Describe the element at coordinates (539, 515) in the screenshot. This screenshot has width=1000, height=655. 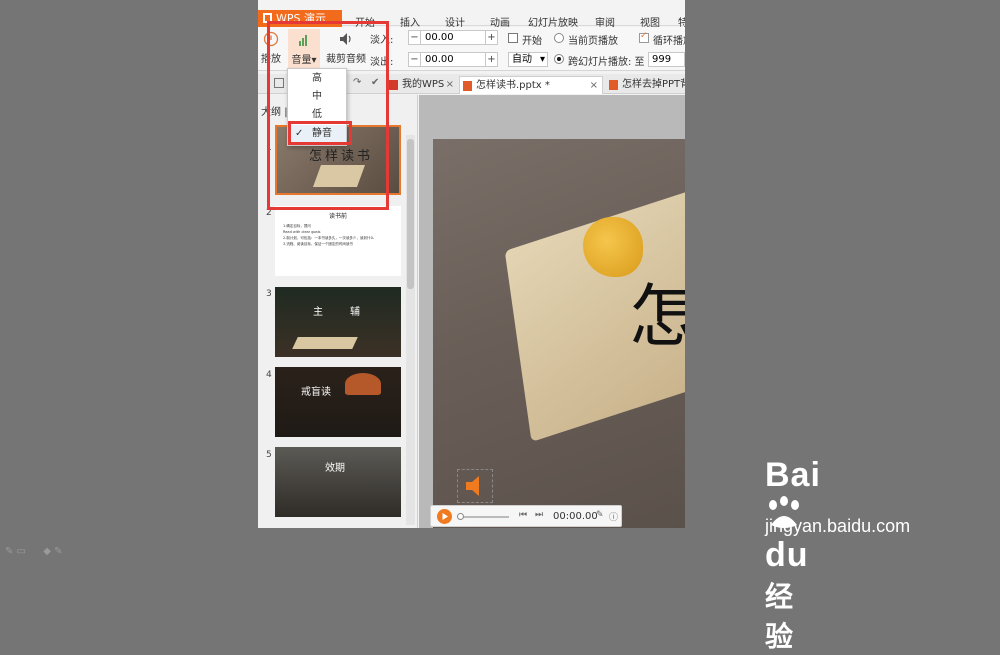
I see `forward-icon: ⏭` at that location.